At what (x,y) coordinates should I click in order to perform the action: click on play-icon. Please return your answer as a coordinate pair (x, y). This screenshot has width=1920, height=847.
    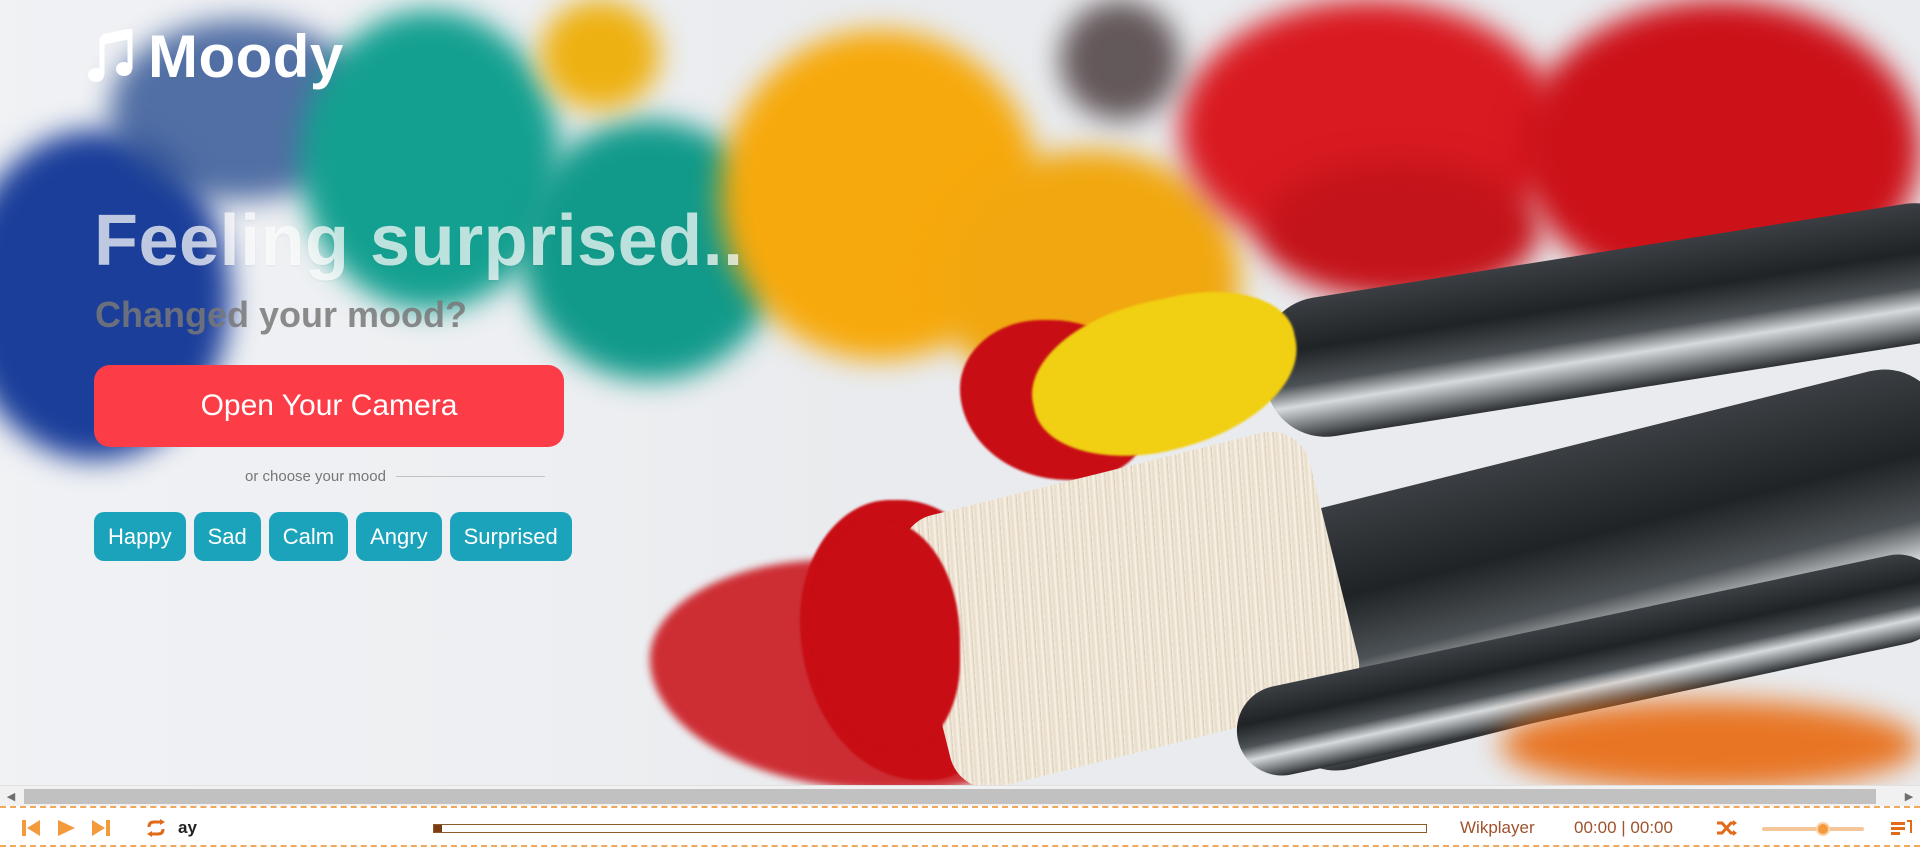
    Looking at the image, I should click on (66, 828).